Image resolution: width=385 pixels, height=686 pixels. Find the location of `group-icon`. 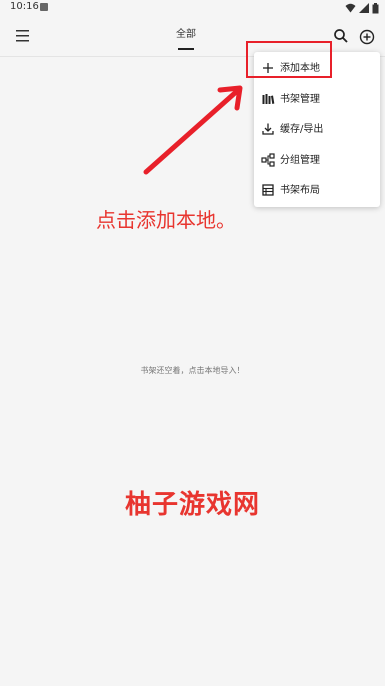

group-icon is located at coordinates (268, 160).